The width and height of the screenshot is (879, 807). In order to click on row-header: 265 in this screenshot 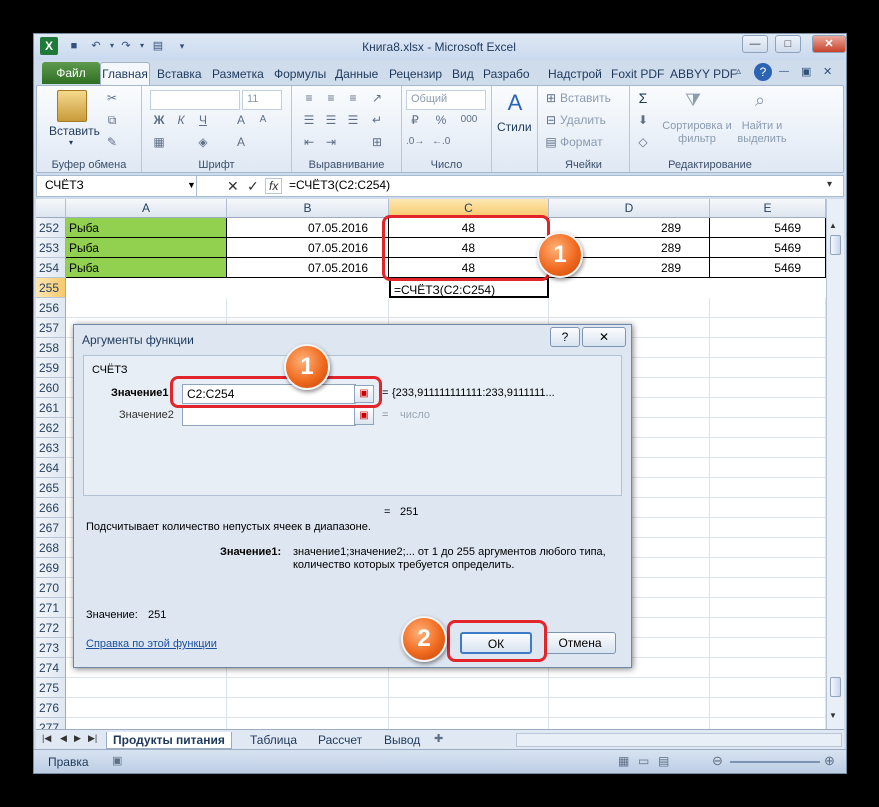, I will do `click(51, 488)`.